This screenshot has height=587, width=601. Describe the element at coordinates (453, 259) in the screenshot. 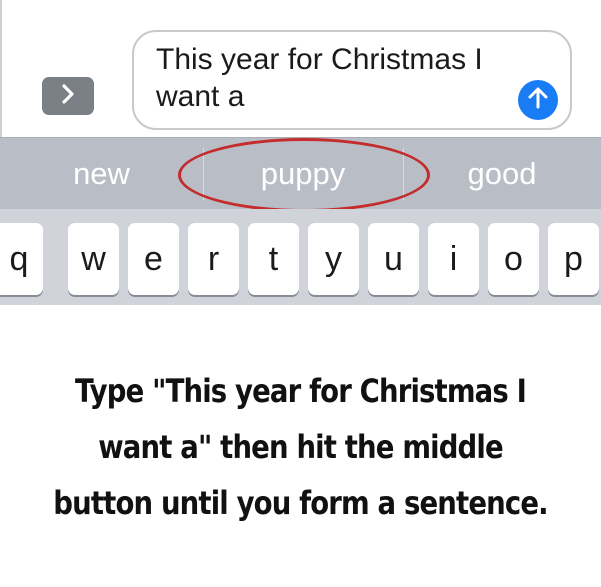

I see `key-i: i` at that location.